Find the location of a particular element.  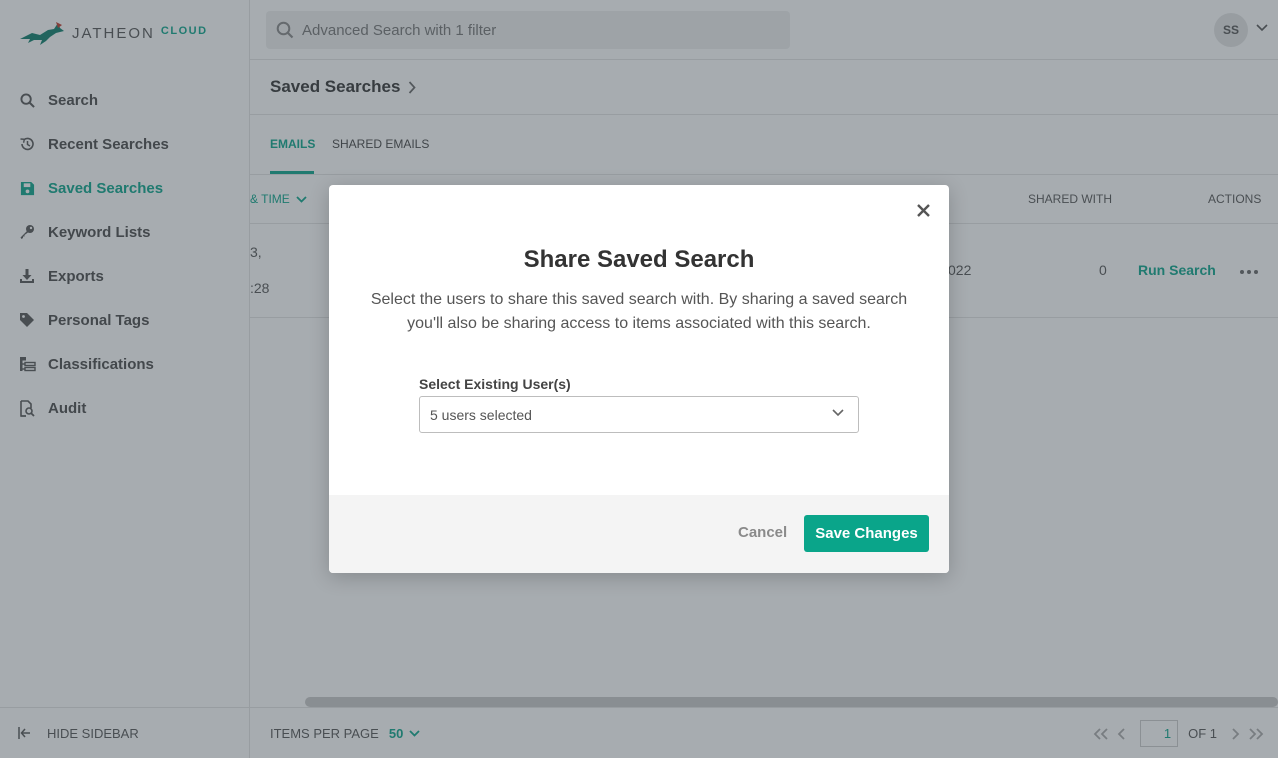

users-select-value: 5 users selected is located at coordinates (481, 414).